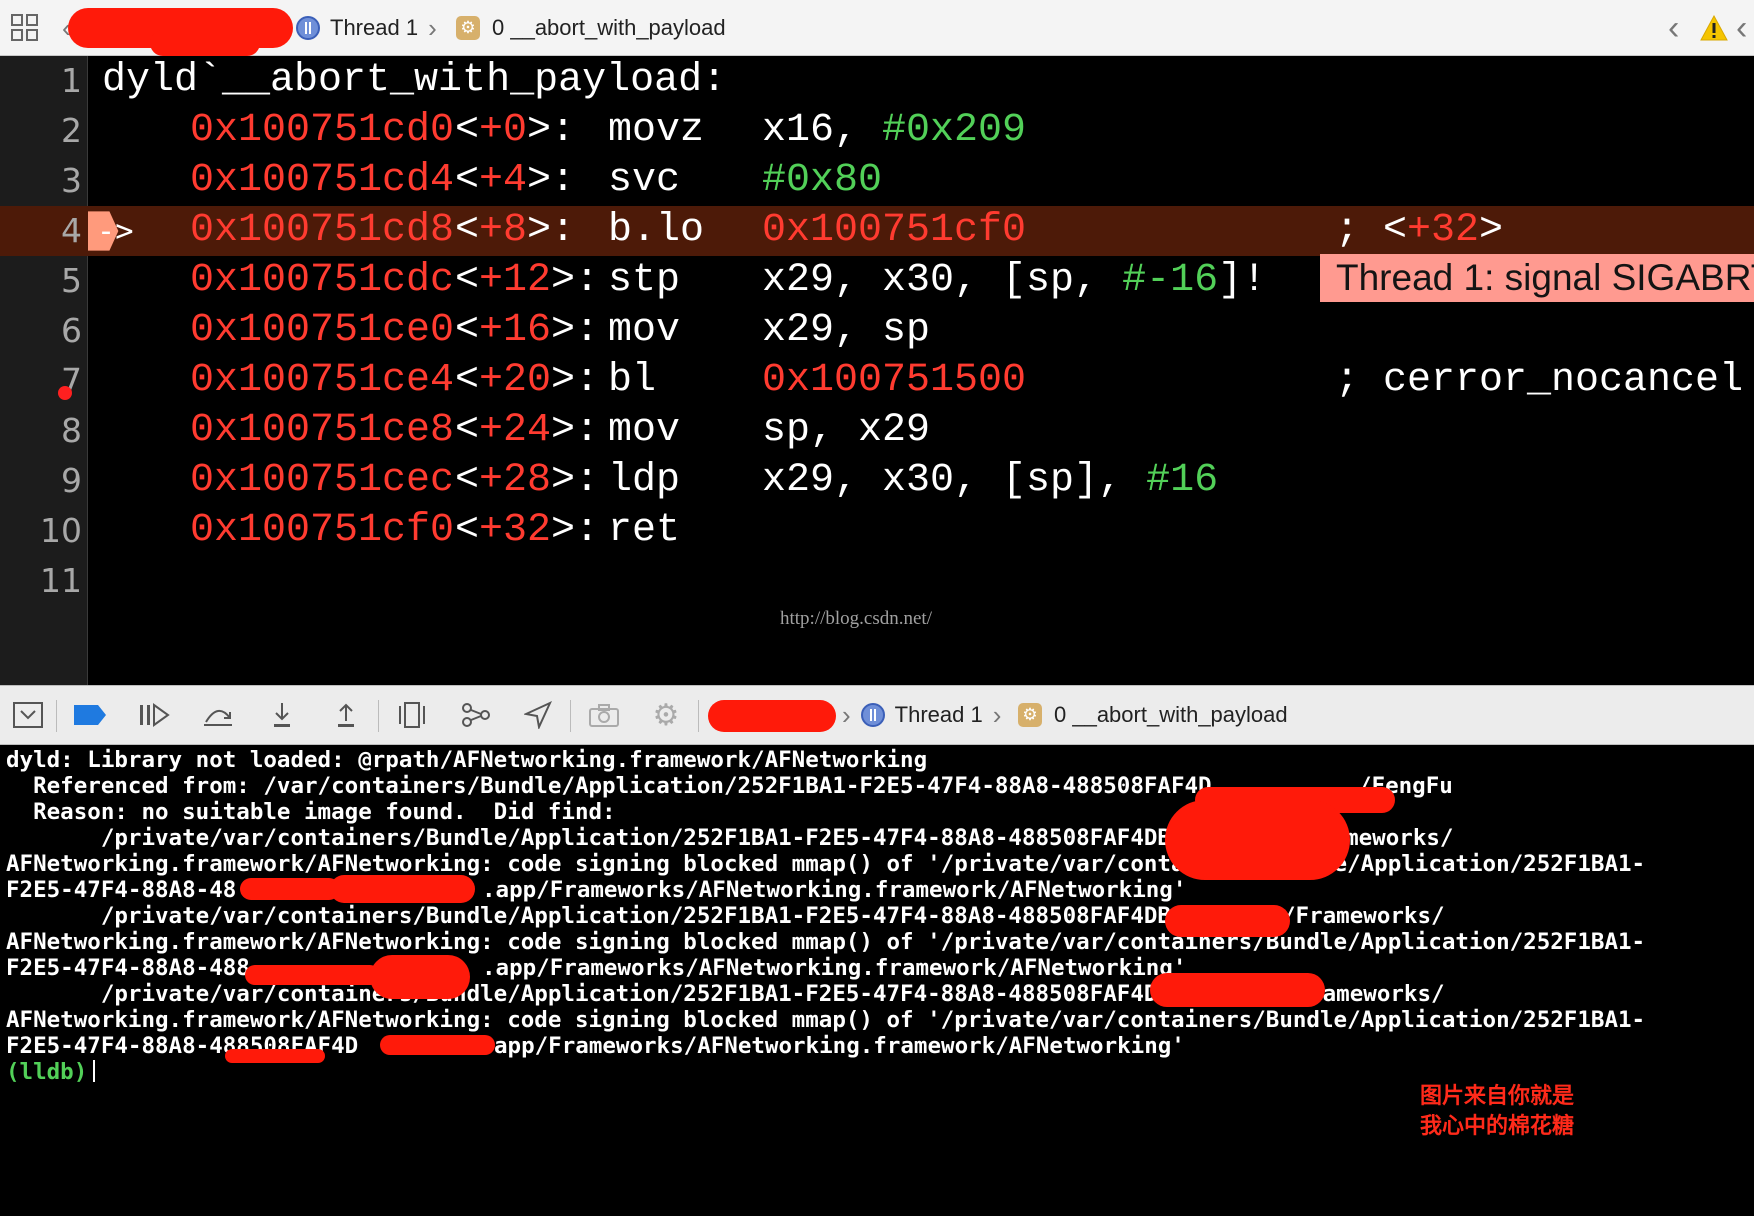 This screenshot has height=1216, width=1754. I want to click on code-line: 3 0x100751cd4 <+4>: svc #0x80, so click(877, 181).